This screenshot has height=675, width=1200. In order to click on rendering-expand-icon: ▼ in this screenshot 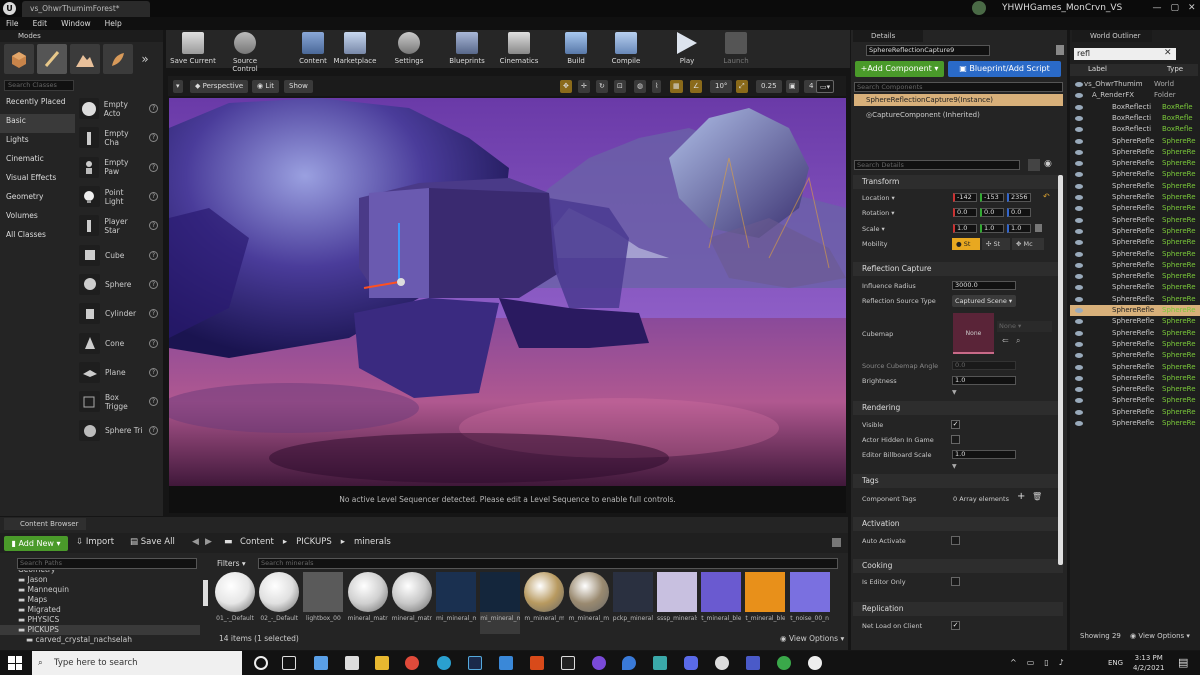, I will do `click(954, 466)`.